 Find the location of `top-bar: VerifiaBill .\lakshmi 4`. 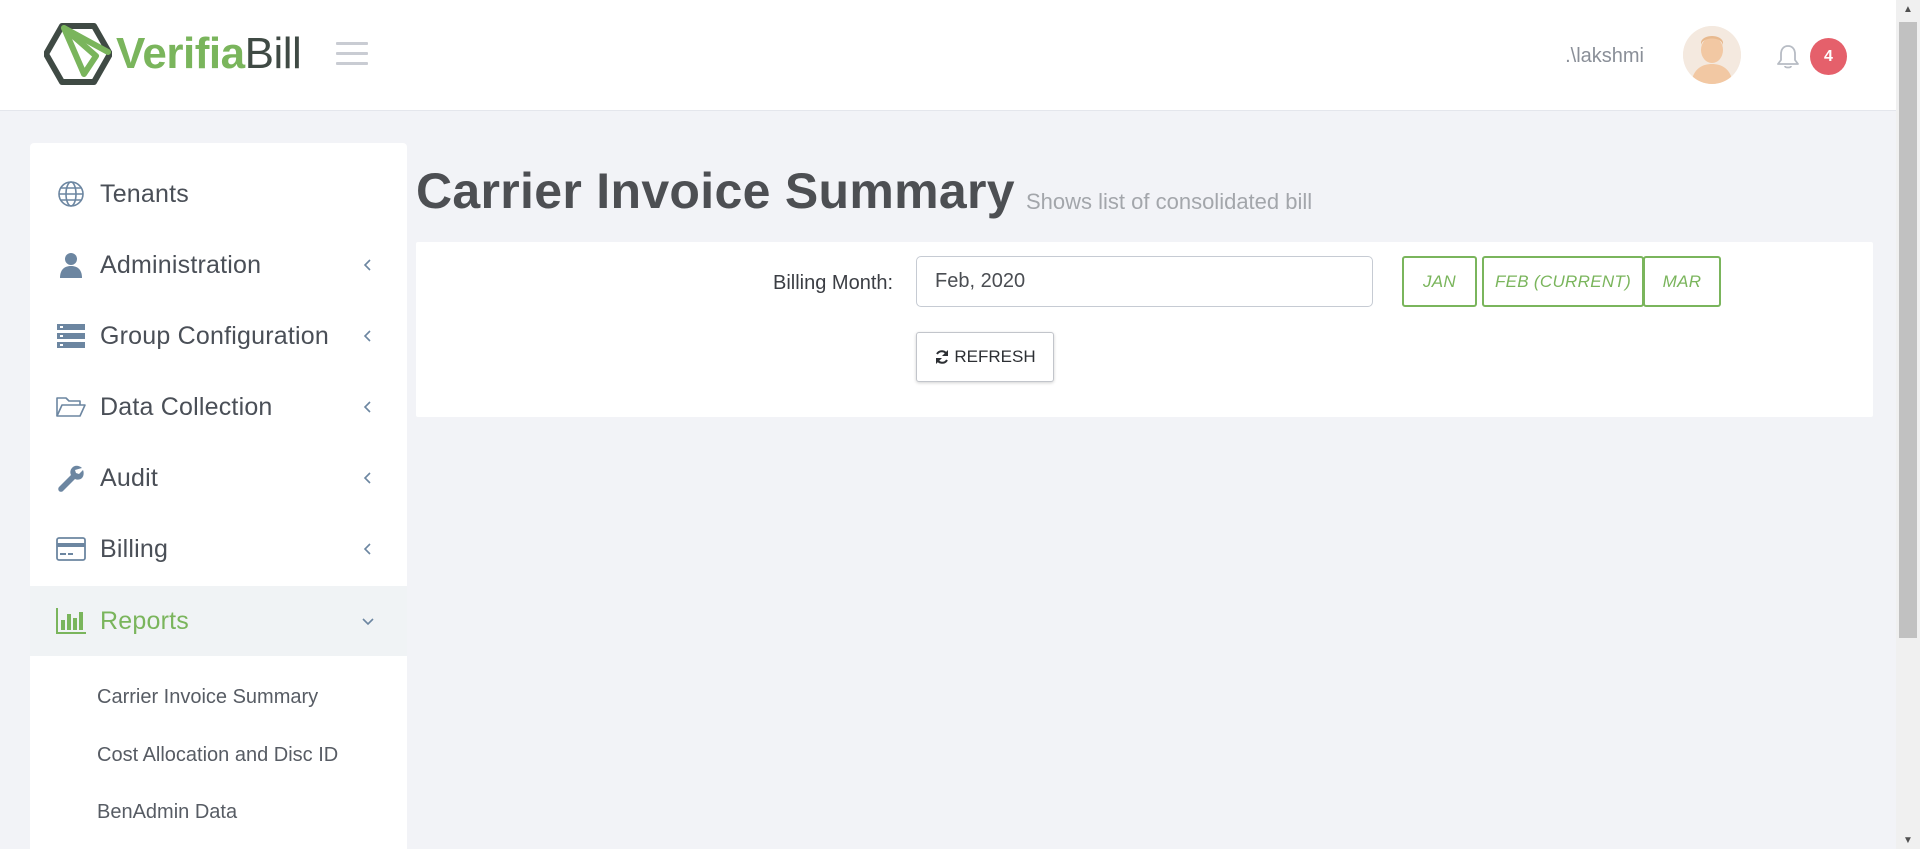

top-bar: VerifiaBill .\lakshmi 4 is located at coordinates (948, 55).